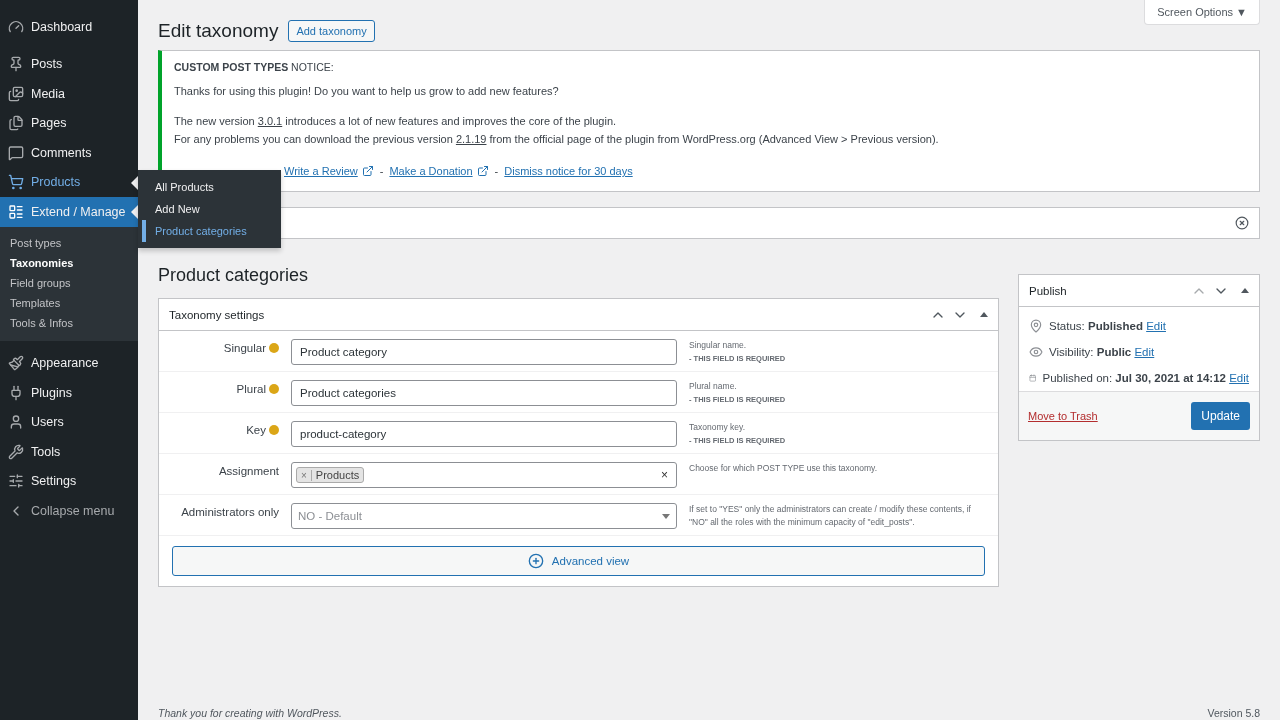 This screenshot has height=720, width=1280. Describe the element at coordinates (69, 262) in the screenshot. I see `submenu-item: Taxonomies` at that location.